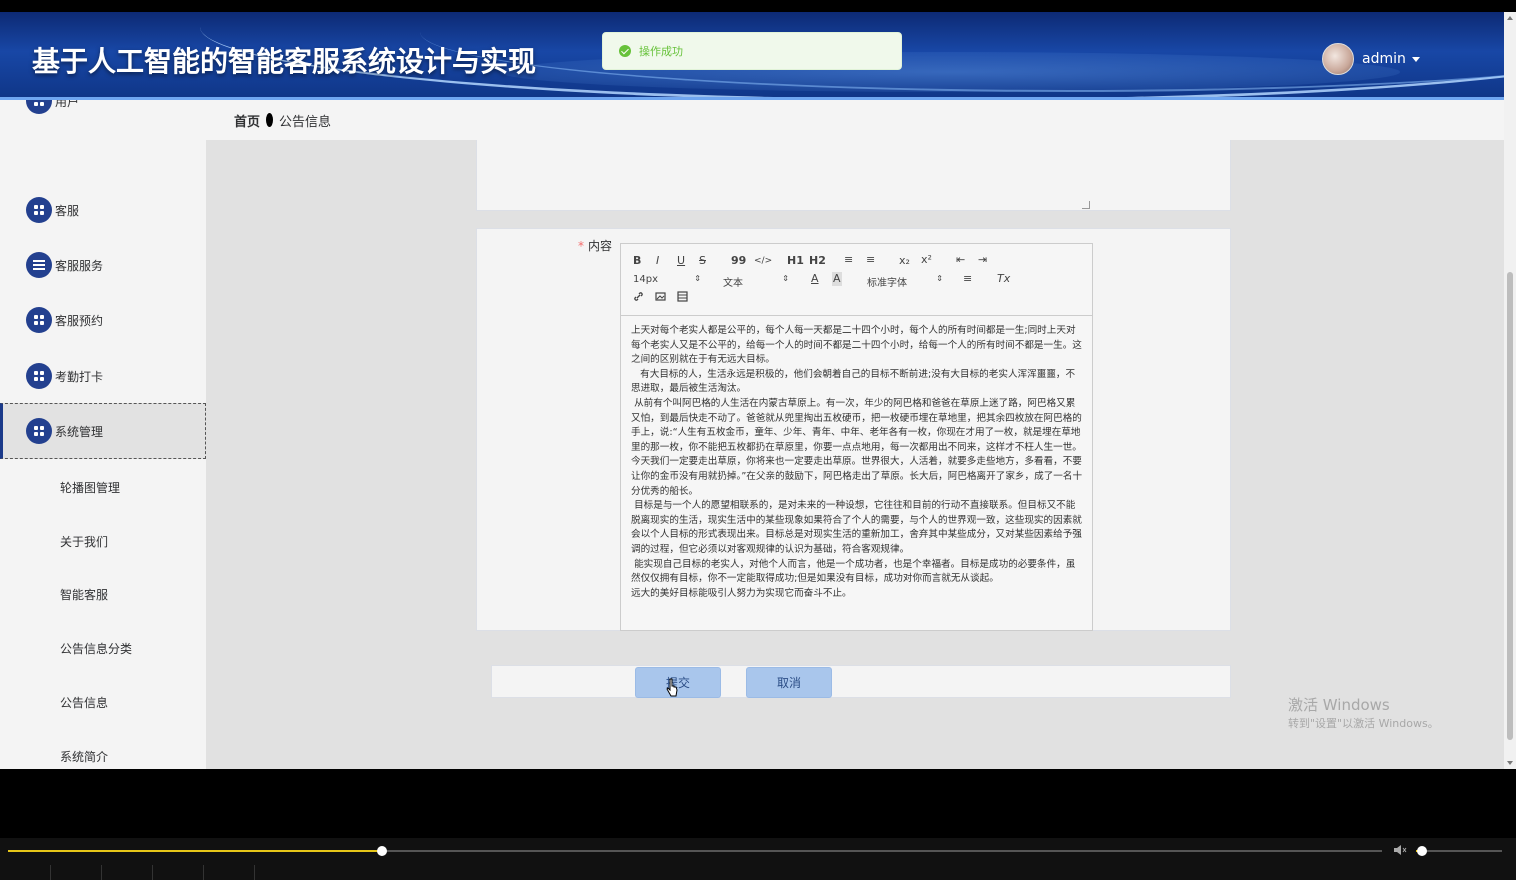 Image resolution: width=1516 pixels, height=880 pixels. What do you see at coordinates (681, 261) in the screenshot?
I see `underline-icon: U` at bounding box center [681, 261].